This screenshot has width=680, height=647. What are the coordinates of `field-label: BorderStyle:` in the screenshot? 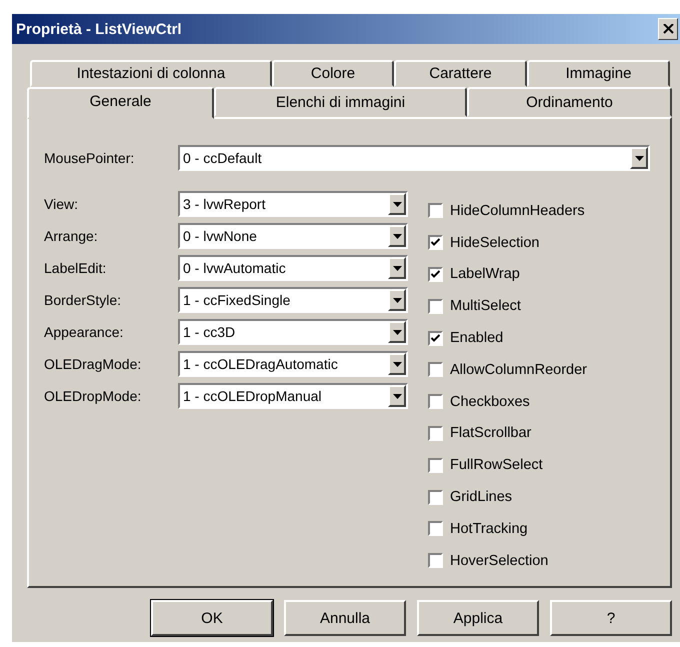 It's located at (83, 300).